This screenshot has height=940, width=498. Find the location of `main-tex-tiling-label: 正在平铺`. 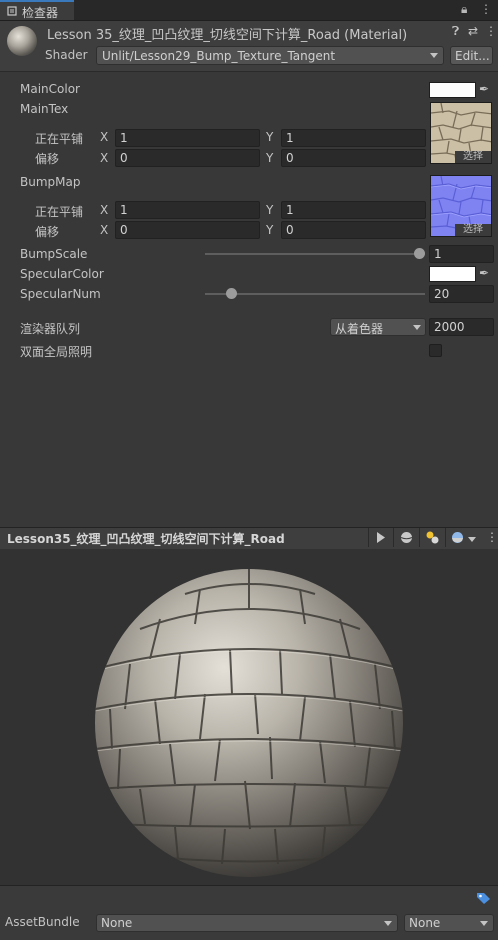

main-tex-tiling-label: 正在平铺 is located at coordinates (59, 139).